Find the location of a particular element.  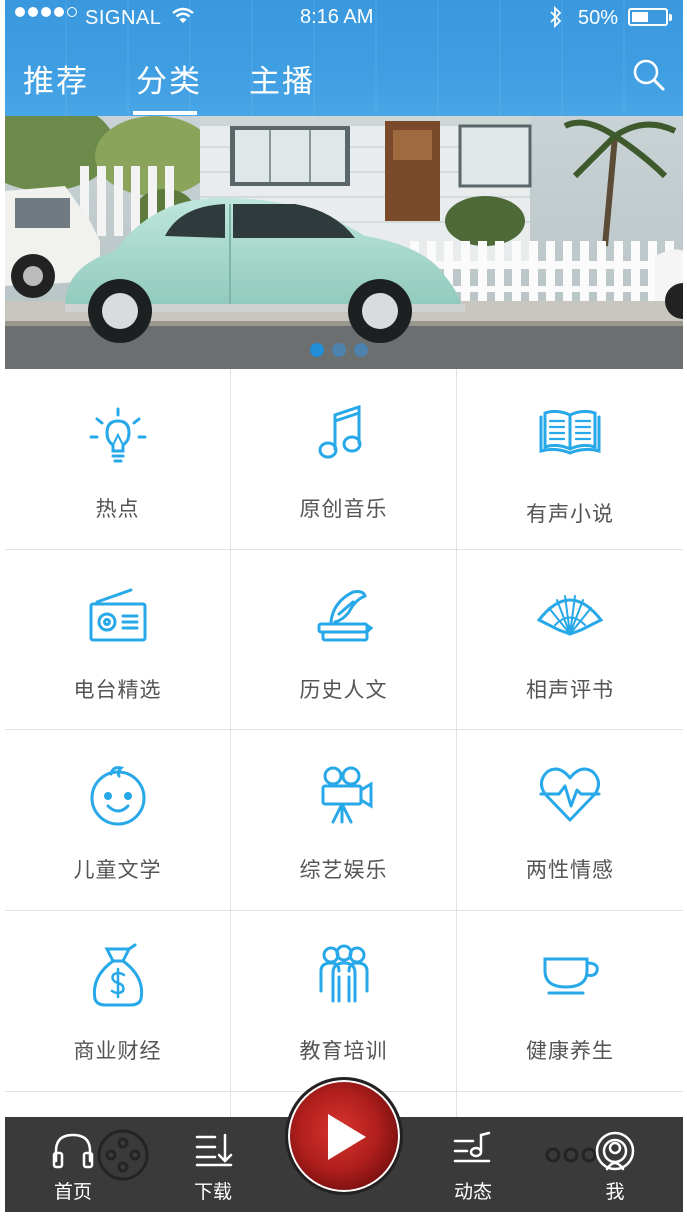

play-button is located at coordinates (344, 1136).